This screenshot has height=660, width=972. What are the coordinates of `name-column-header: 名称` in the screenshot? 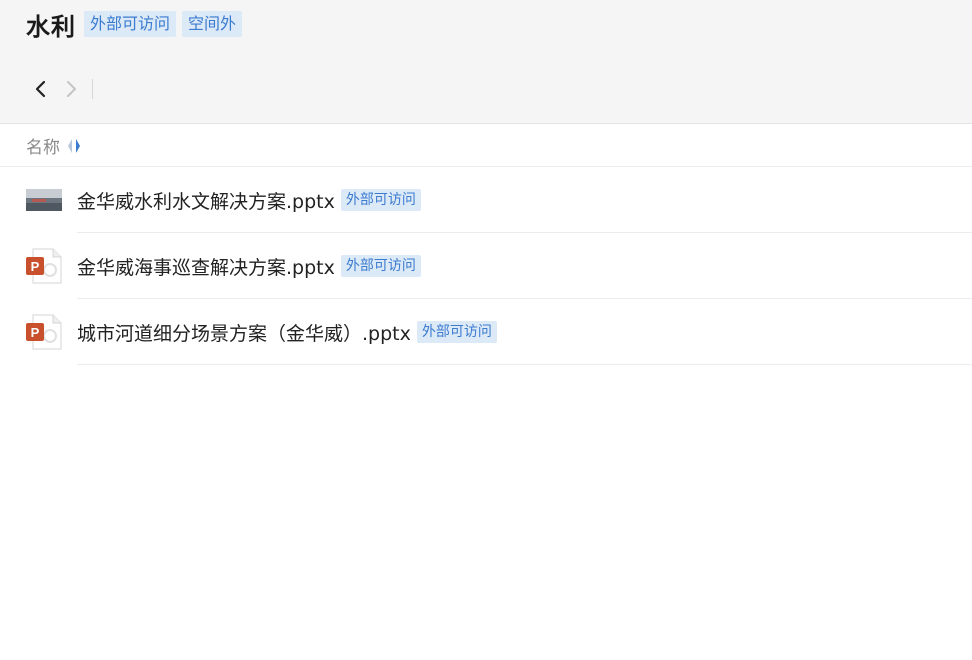 It's located at (53, 145).